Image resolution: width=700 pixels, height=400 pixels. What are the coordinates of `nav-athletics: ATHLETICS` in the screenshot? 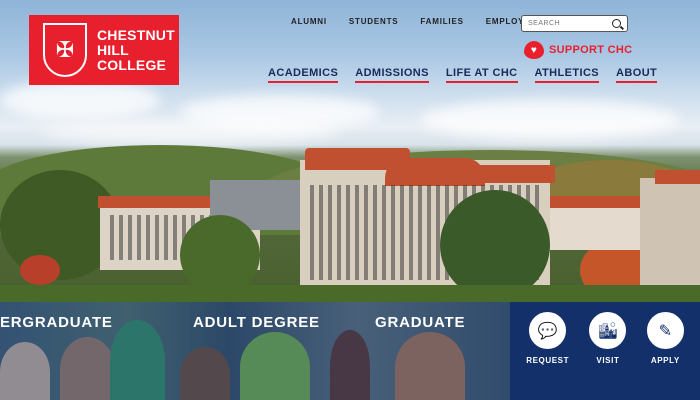 It's located at (567, 75).